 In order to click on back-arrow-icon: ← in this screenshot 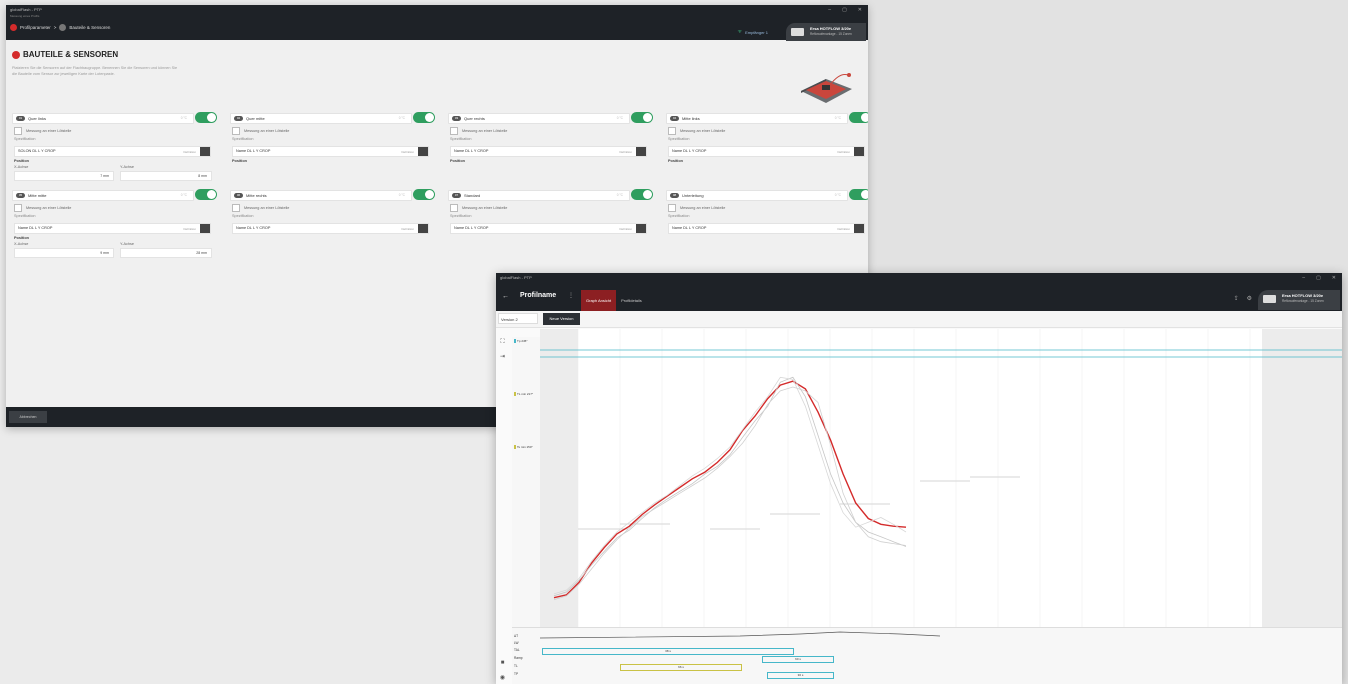, I will do `click(505, 296)`.